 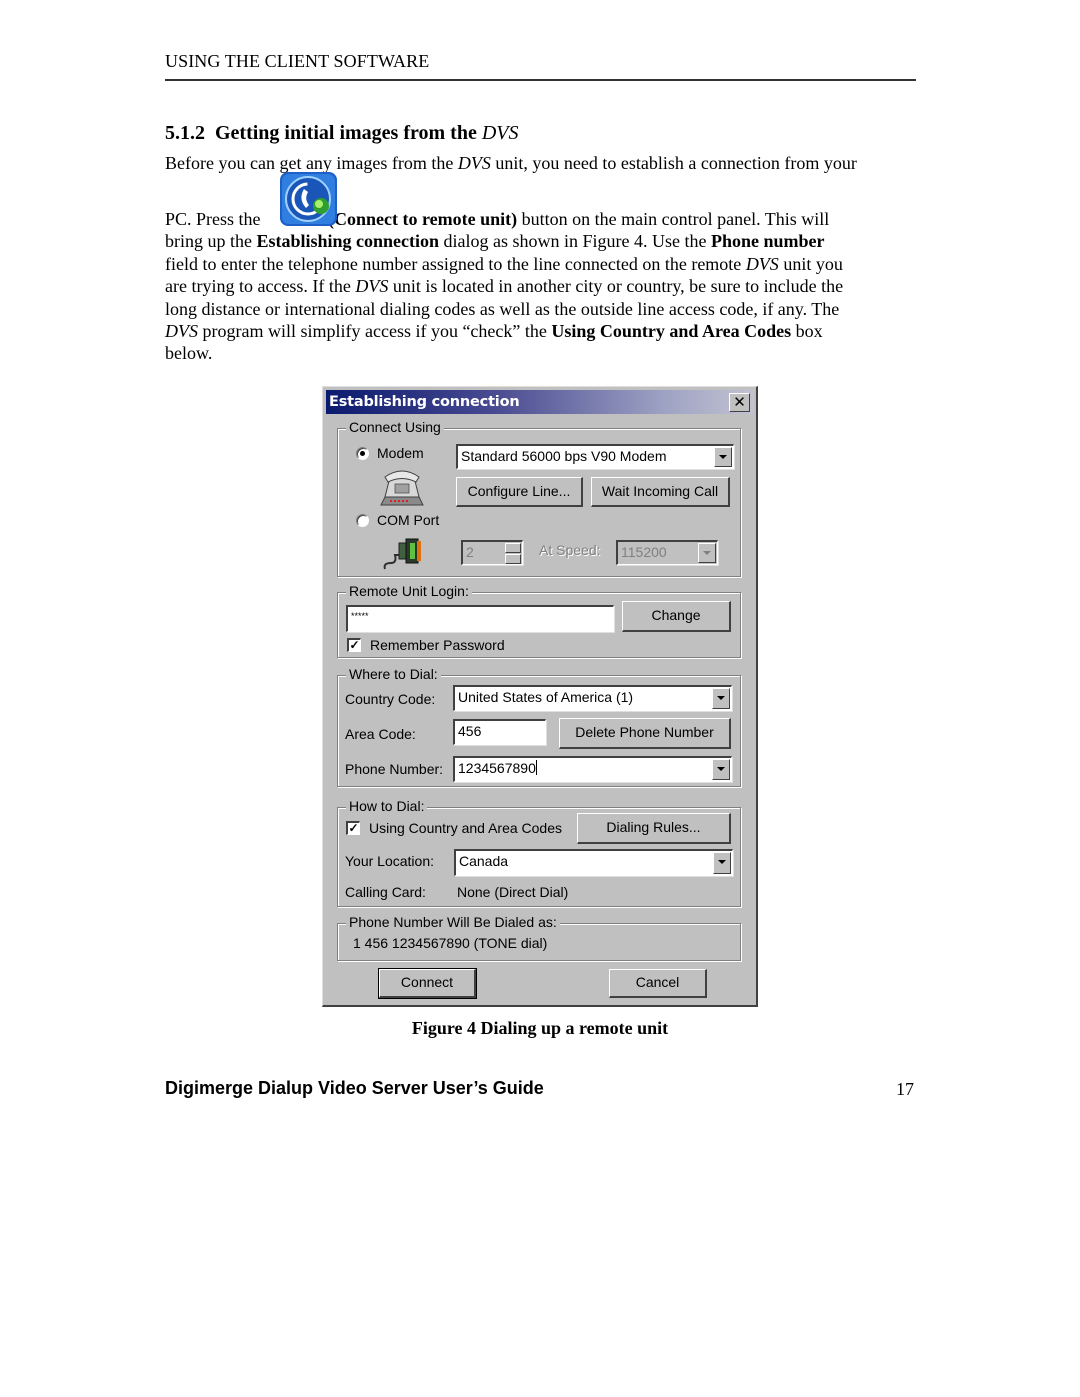 What do you see at coordinates (768, 241) in the screenshot?
I see `text-bold: Phone number` at bounding box center [768, 241].